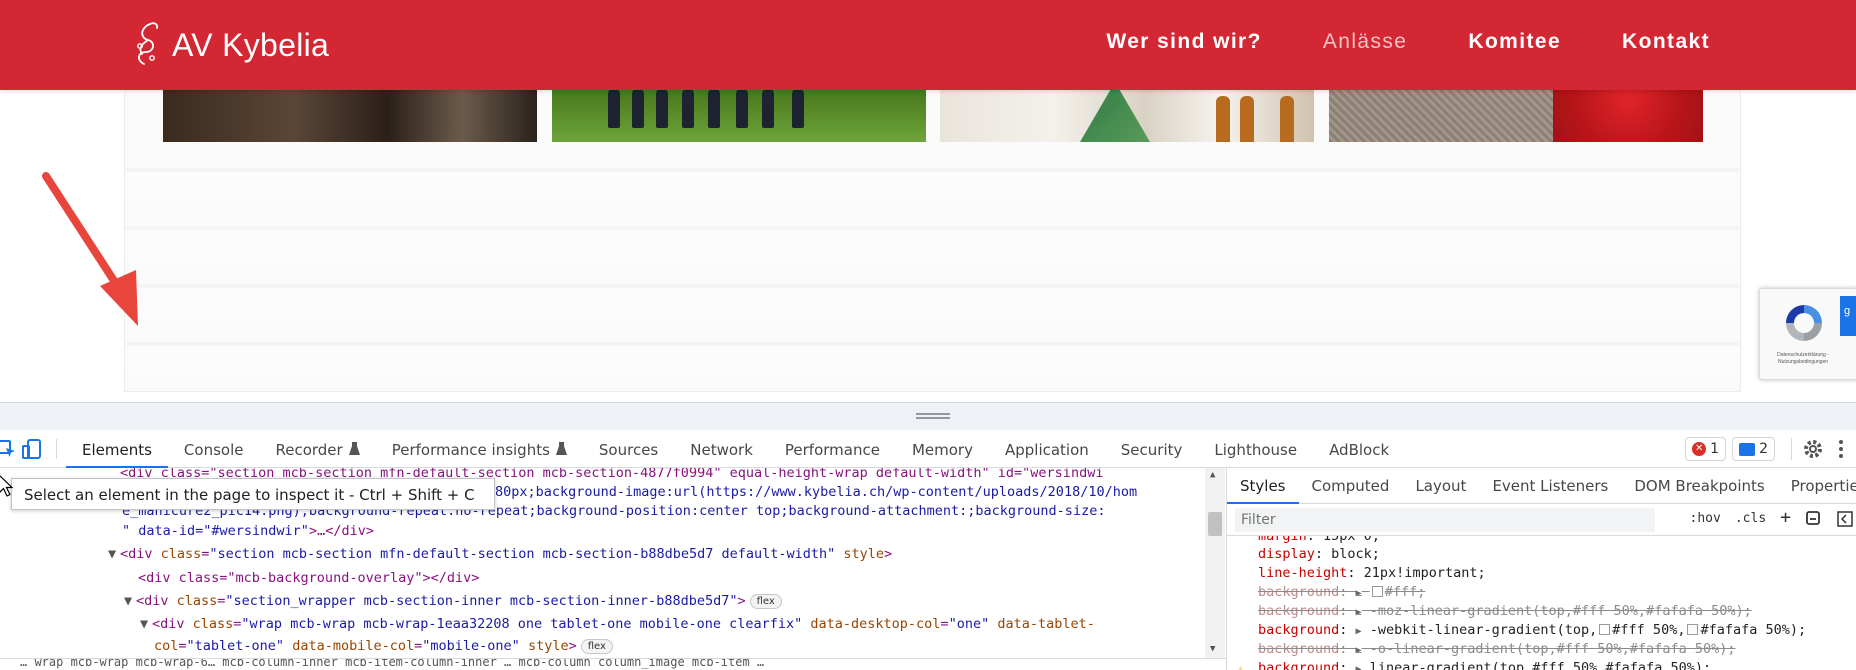 The height and width of the screenshot is (670, 1856). Describe the element at coordinates (90, 249) in the screenshot. I see `annotation-arrow-icon` at that location.